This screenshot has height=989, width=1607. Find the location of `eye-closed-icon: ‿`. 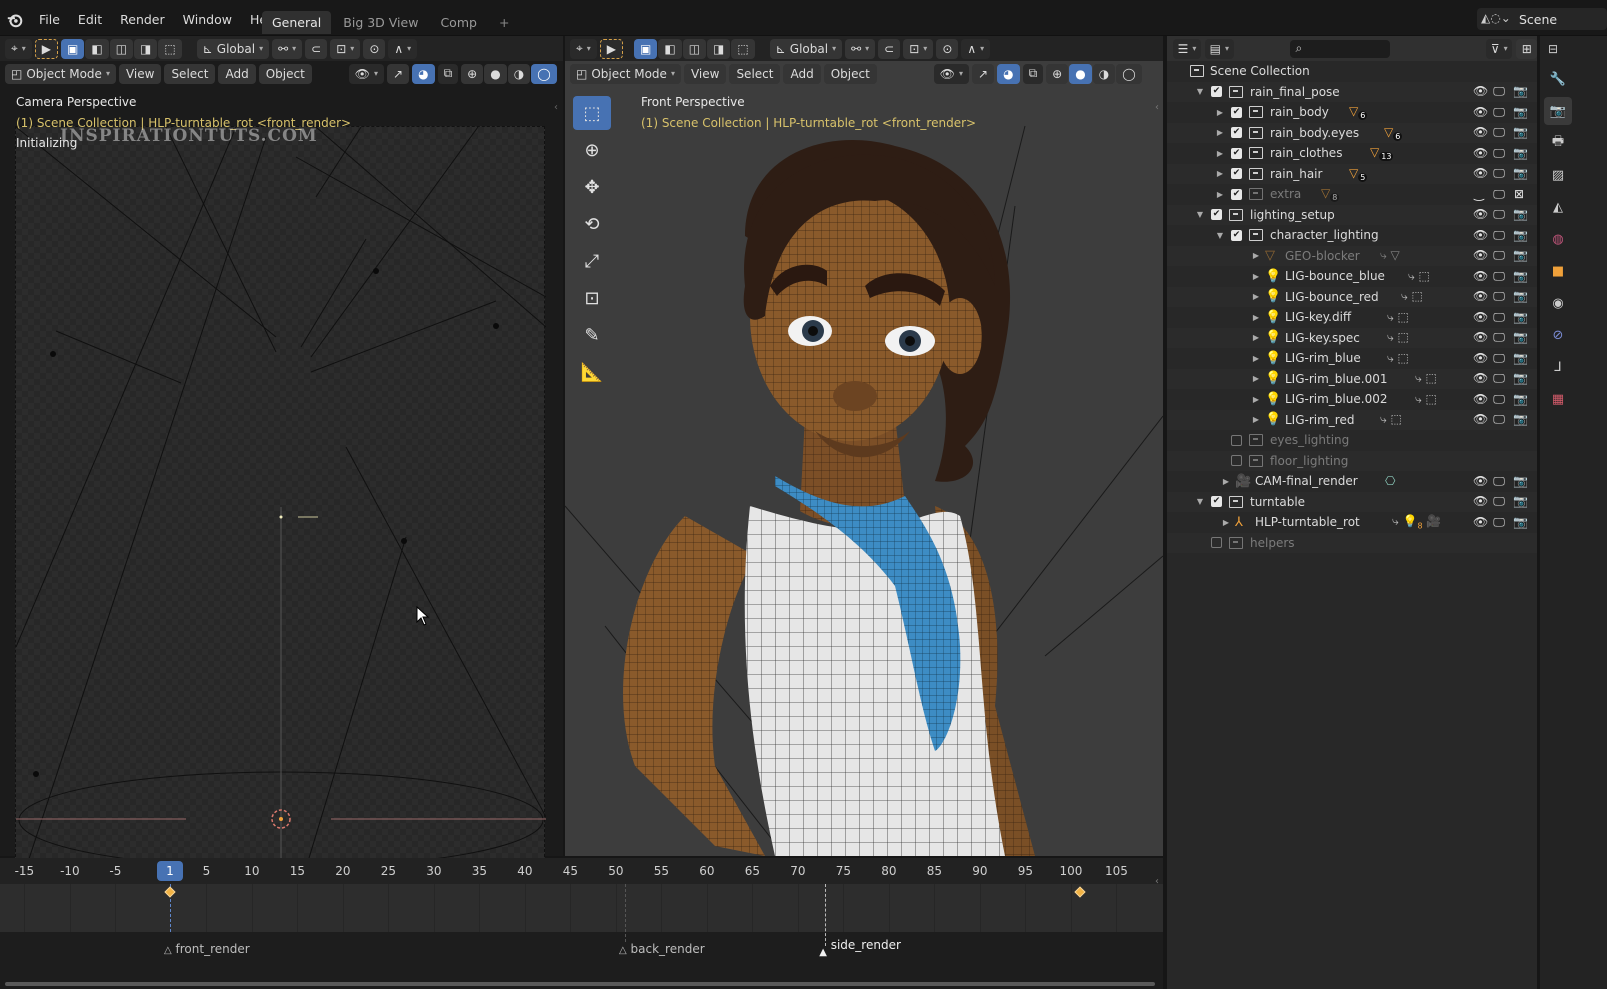

eye-closed-icon: ‿ is located at coordinates (1479, 194).